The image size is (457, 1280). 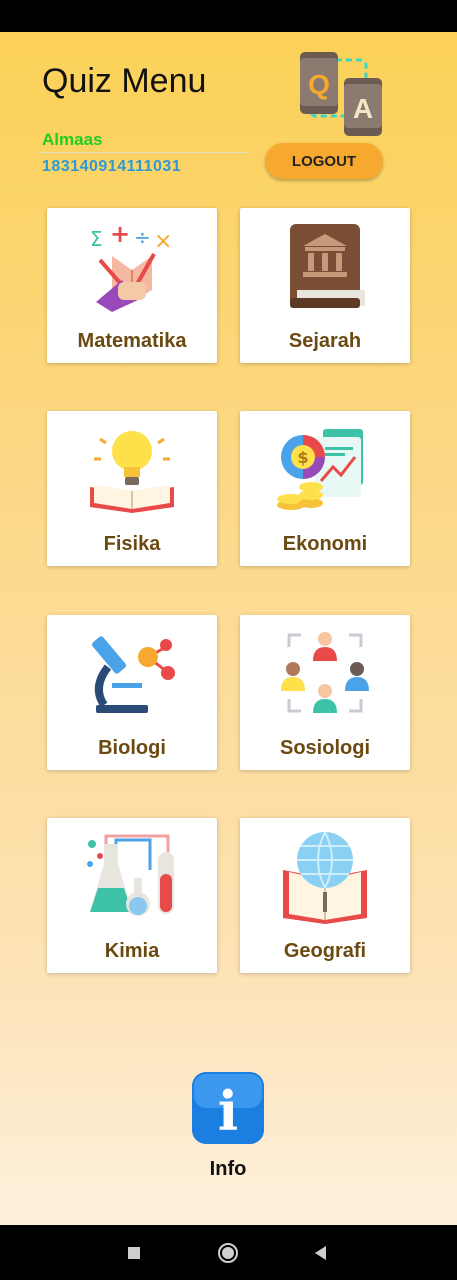 I want to click on subject-card-fisika: Fisika, so click(x=132, y=488).